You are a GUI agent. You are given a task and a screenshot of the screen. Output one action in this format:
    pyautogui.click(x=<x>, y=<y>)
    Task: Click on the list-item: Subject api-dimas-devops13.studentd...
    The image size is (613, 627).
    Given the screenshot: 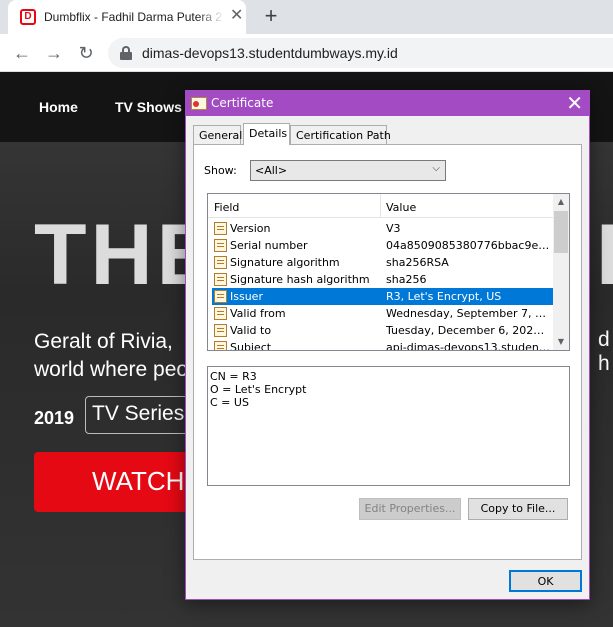 What is the action you would take?
    pyautogui.click(x=382, y=345)
    